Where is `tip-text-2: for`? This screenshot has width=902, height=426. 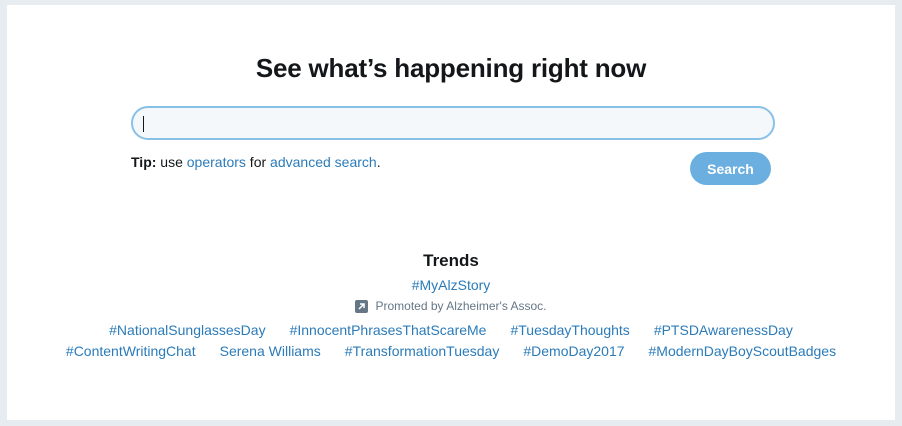 tip-text-2: for is located at coordinates (258, 162).